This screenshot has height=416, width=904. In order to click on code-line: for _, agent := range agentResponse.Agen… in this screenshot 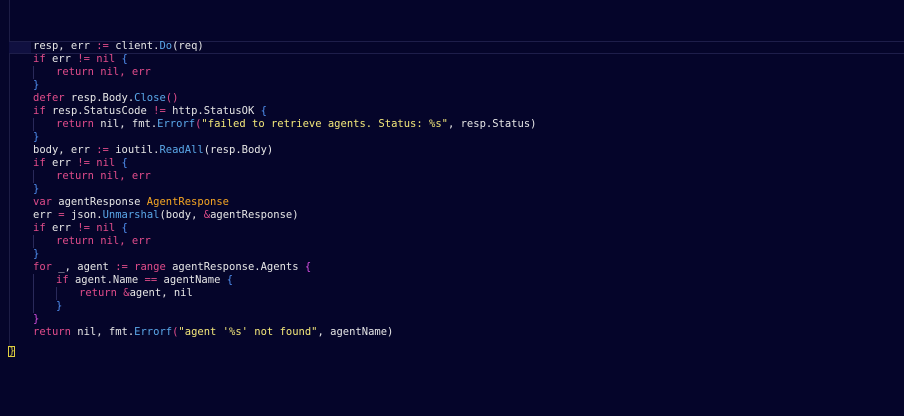, I will do `click(284, 267)`.